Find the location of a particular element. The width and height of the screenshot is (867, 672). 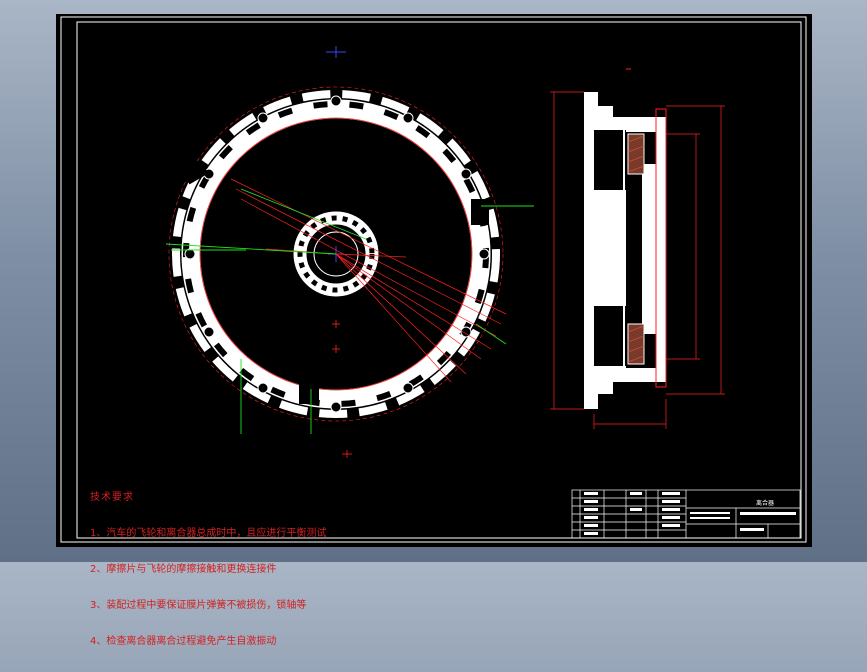

technical-notes-title: 技术要求 is located at coordinates (112, 497).